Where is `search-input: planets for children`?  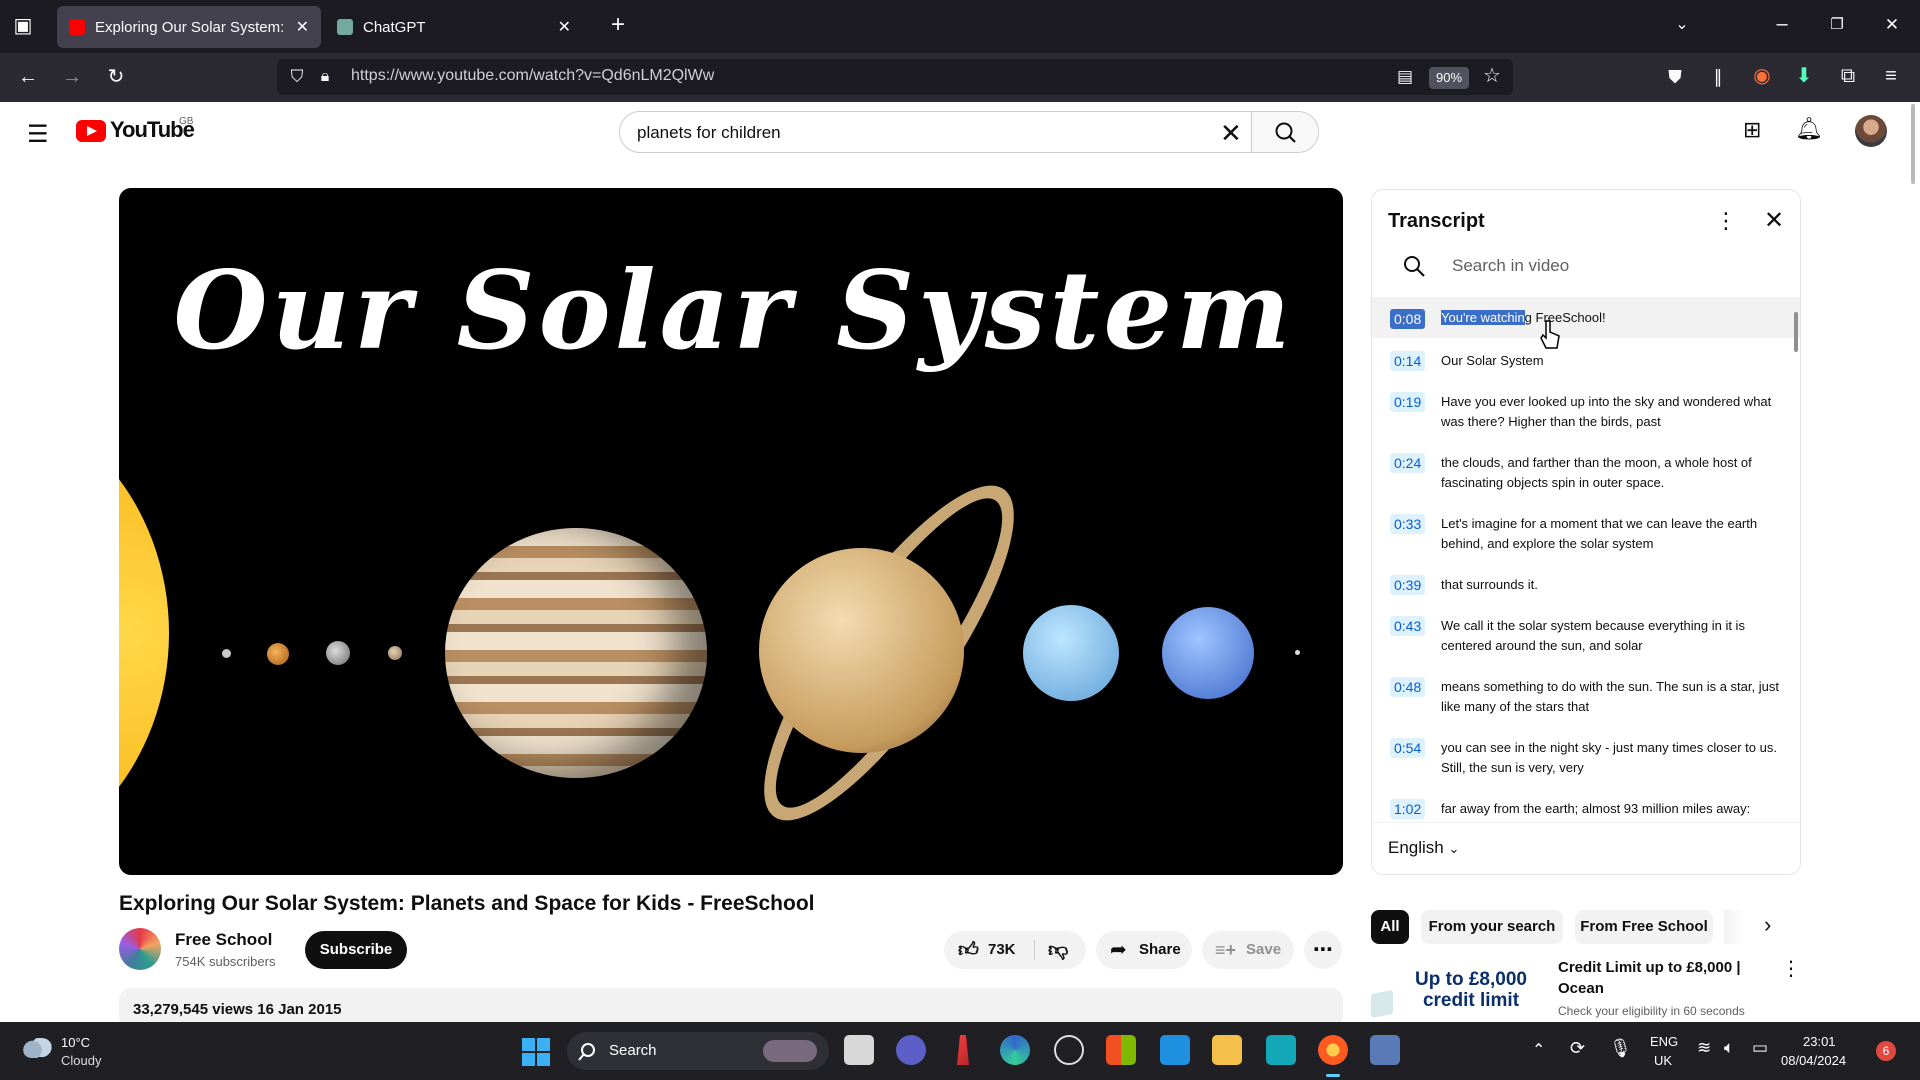 search-input: planets for children is located at coordinates (709, 133).